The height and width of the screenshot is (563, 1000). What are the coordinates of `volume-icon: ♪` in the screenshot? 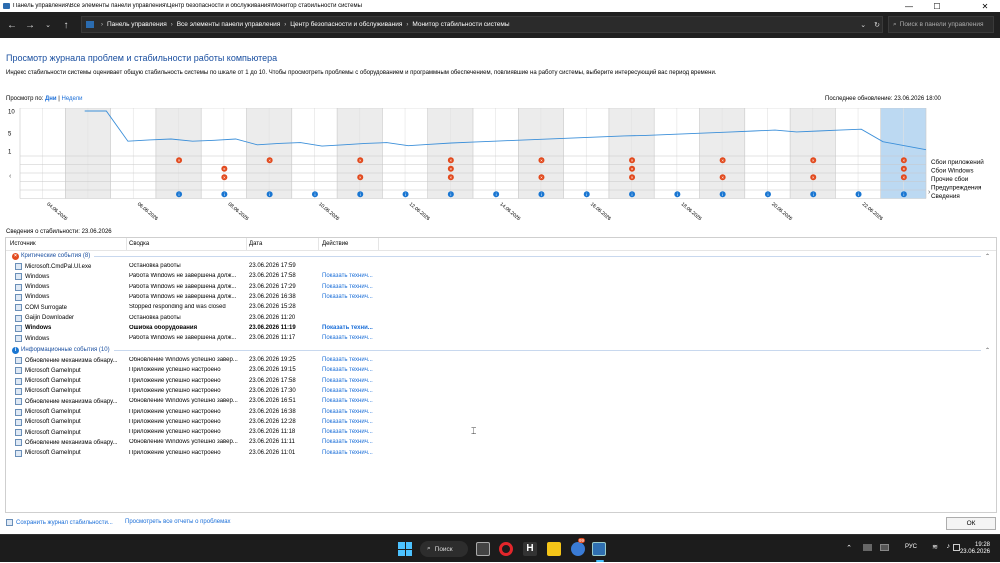 It's located at (949, 546).